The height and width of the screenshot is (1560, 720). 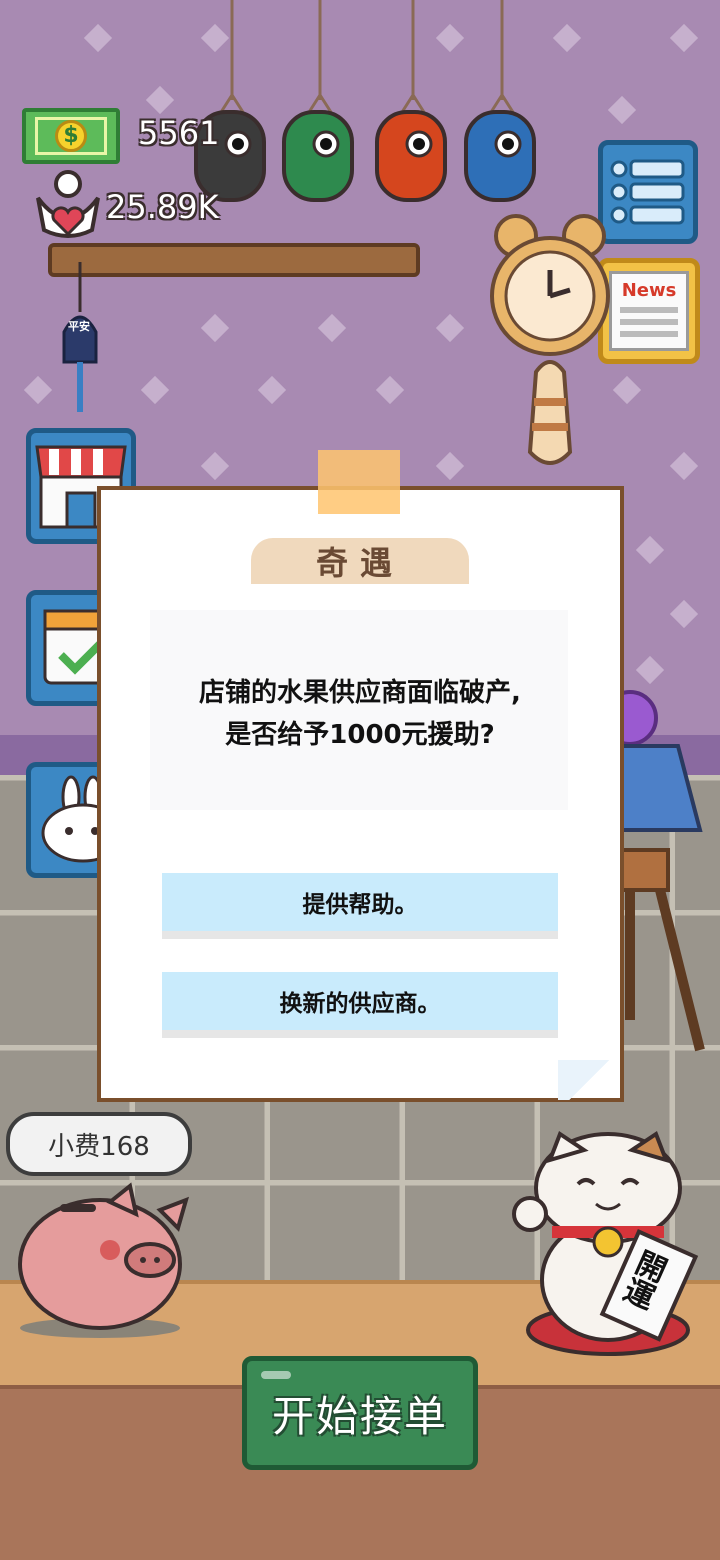 What do you see at coordinates (359, 1416) in the screenshot?
I see `start-orders-label: 开始接单` at bounding box center [359, 1416].